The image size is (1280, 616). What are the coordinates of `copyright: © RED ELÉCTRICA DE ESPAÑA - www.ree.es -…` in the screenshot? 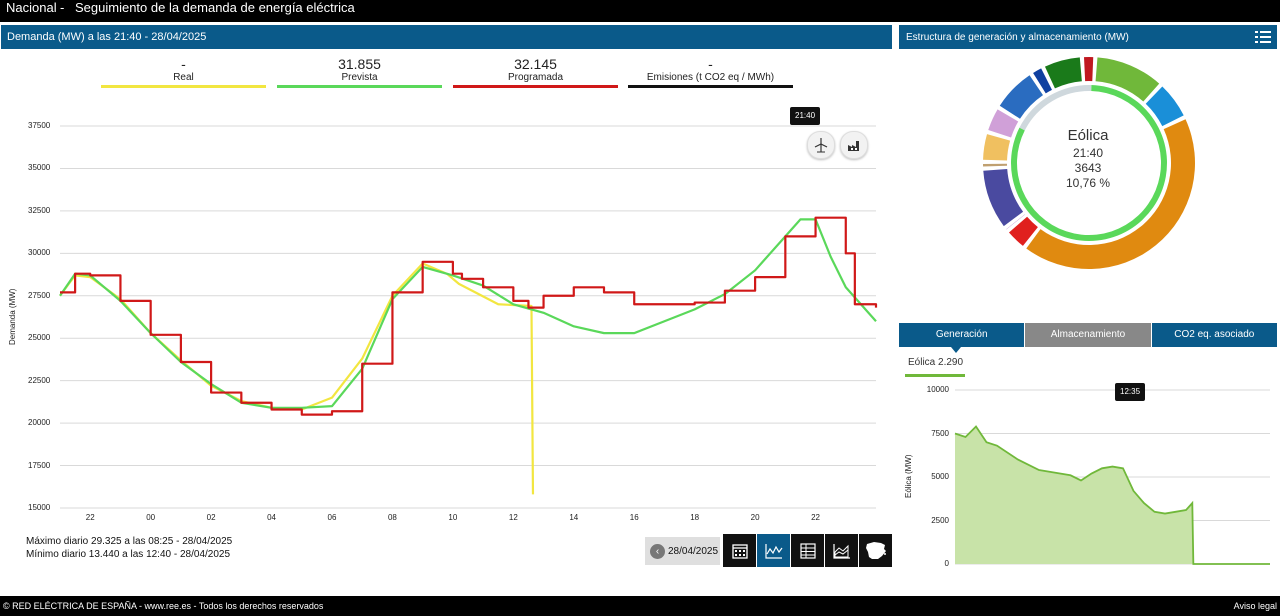 It's located at (163, 606).